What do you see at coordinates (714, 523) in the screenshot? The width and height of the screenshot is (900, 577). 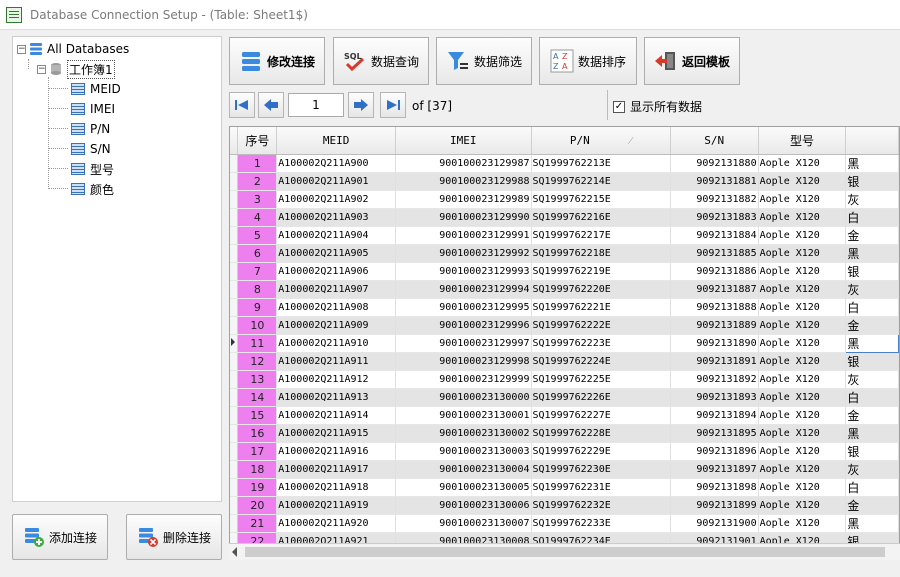 I see `cell-sn: 9092131900` at bounding box center [714, 523].